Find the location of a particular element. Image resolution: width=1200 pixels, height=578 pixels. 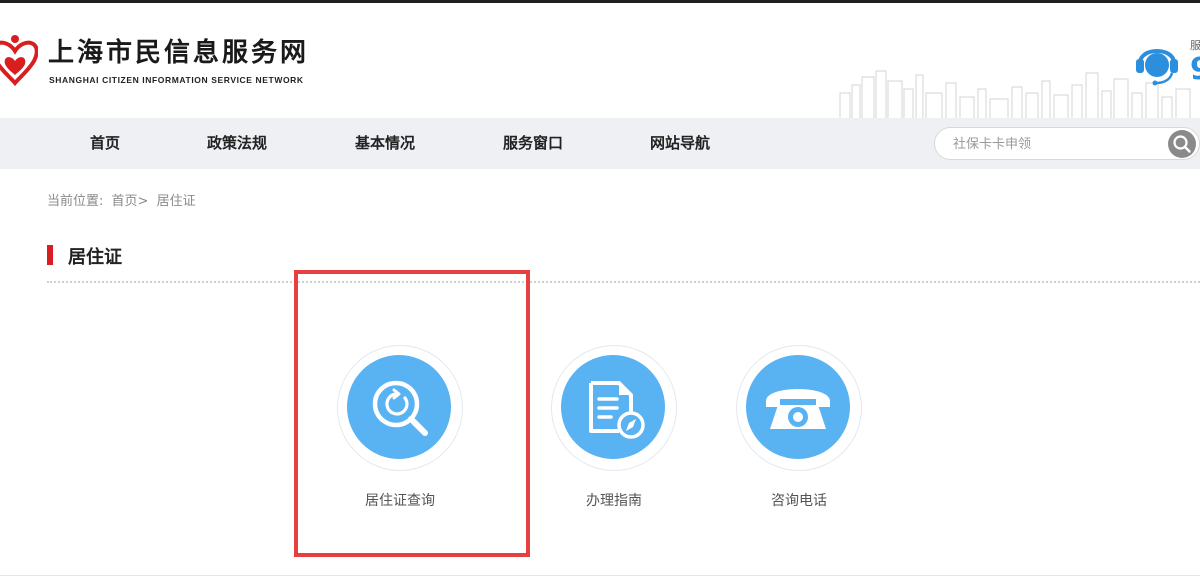

nav-item-service-window: 服务窗口 is located at coordinates (533, 143).